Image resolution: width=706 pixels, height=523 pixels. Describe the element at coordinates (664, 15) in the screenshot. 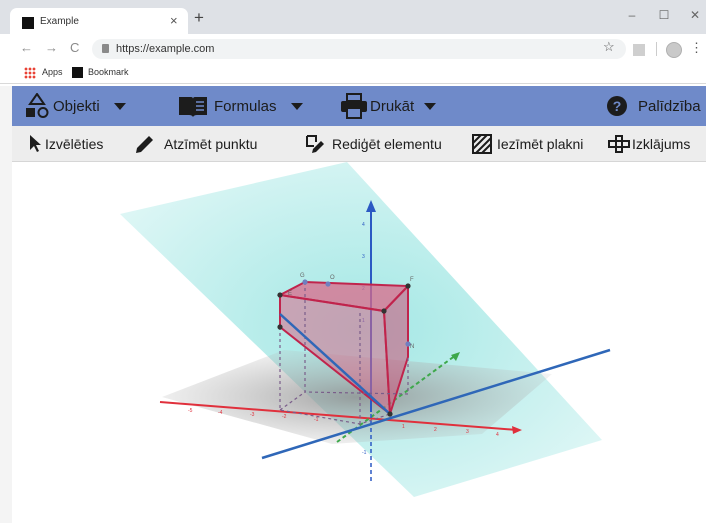

I see `maximize-button: ☐` at that location.